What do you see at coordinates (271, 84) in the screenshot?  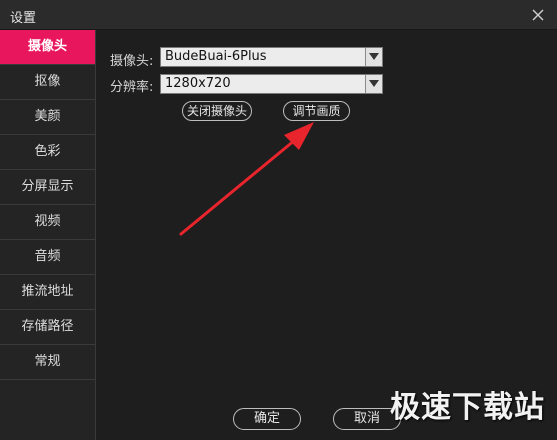 I see `resolution-select: 1280x720` at bounding box center [271, 84].